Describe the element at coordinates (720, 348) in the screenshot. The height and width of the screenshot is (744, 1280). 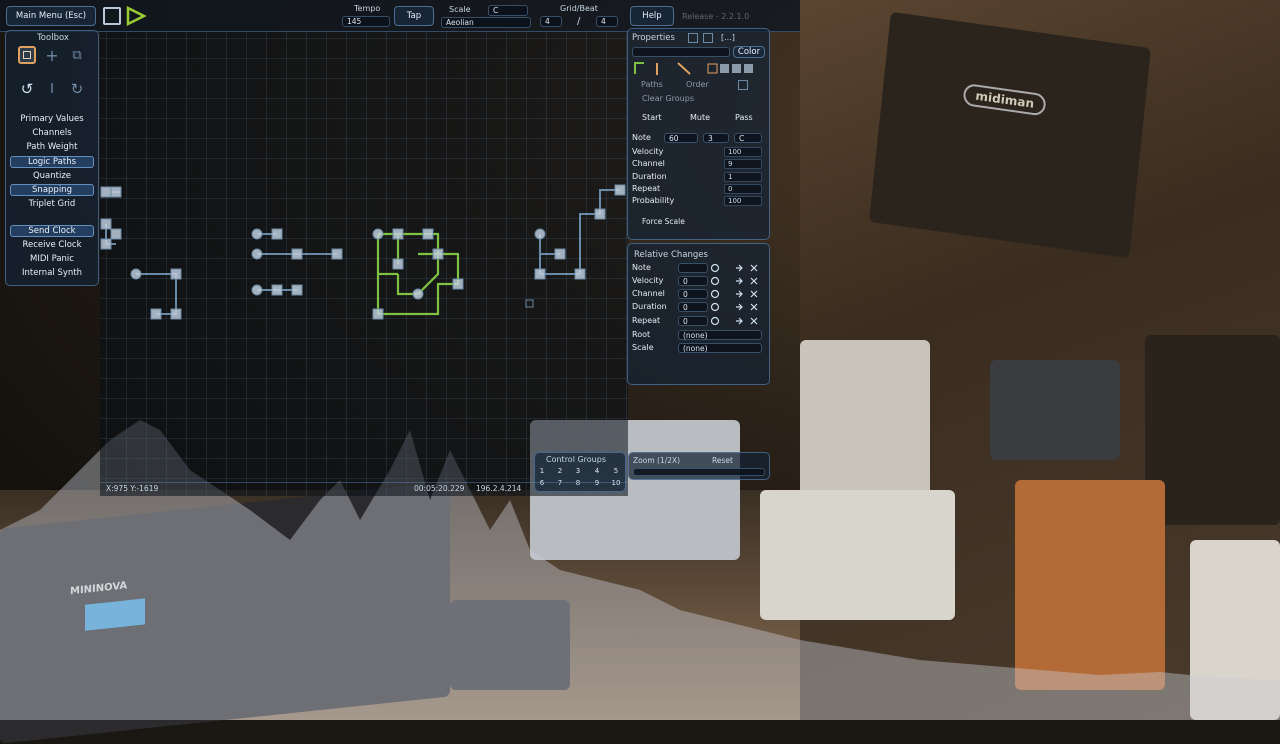
I see `scale-field: (none)` at that location.